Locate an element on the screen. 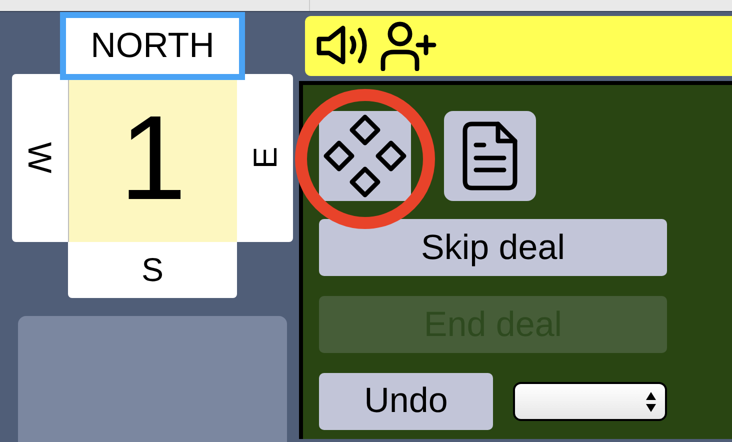  grid-button is located at coordinates (365, 156).